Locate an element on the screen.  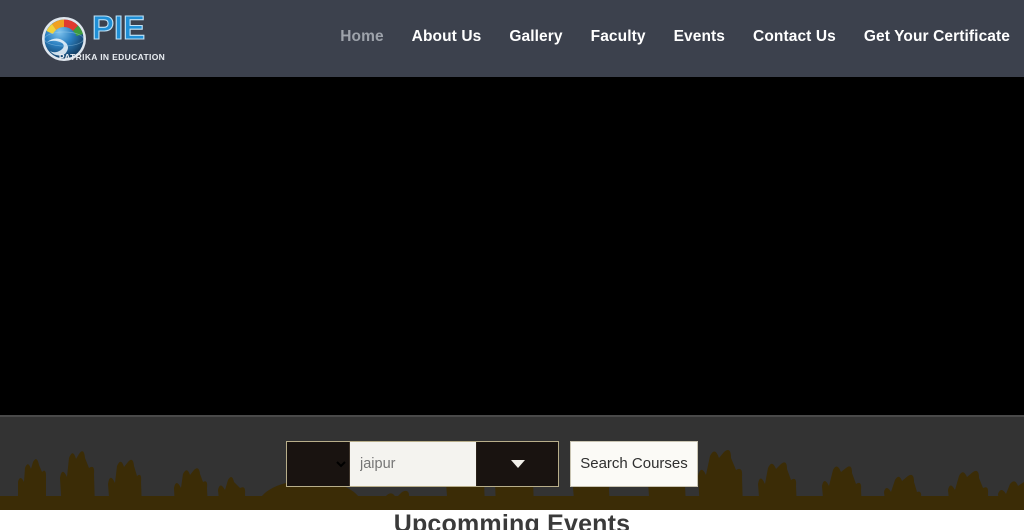
nav-item-home: Home is located at coordinates (361, 37).